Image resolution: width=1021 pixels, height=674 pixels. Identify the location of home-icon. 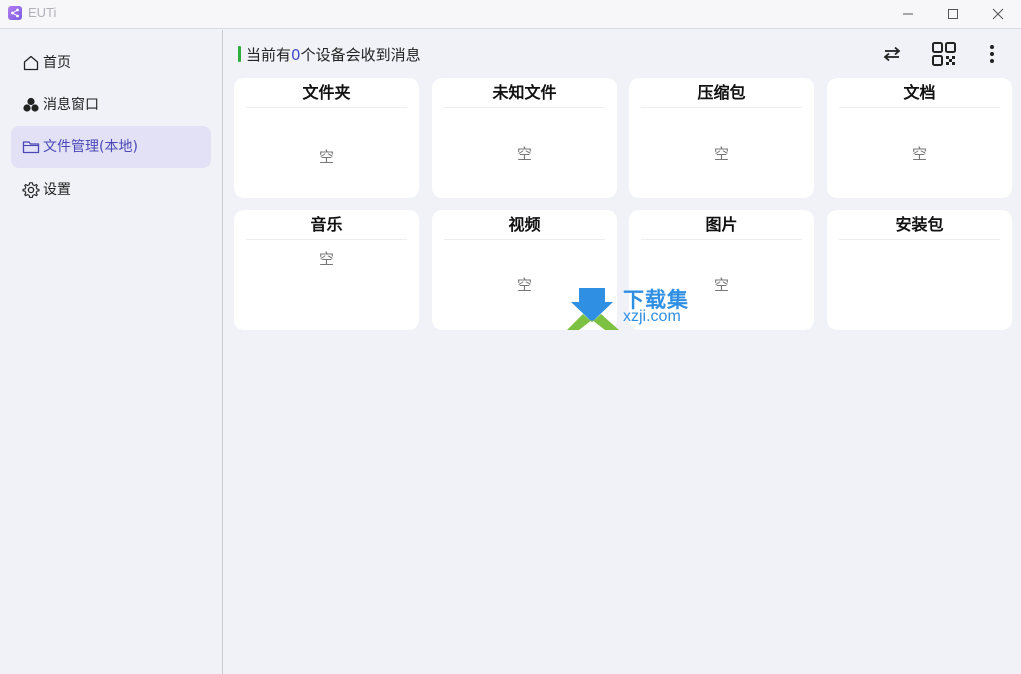
(31, 63).